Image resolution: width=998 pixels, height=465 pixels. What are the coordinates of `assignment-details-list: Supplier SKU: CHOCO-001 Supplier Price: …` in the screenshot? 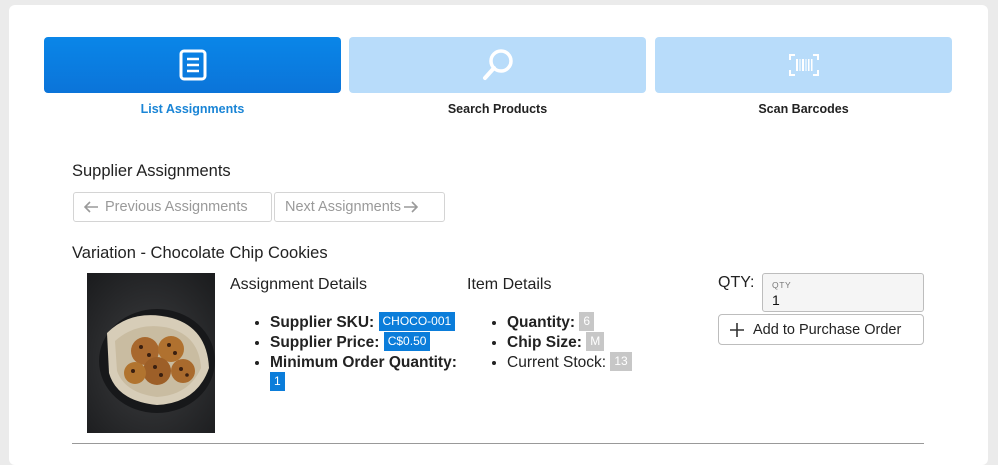 It's located at (360, 352).